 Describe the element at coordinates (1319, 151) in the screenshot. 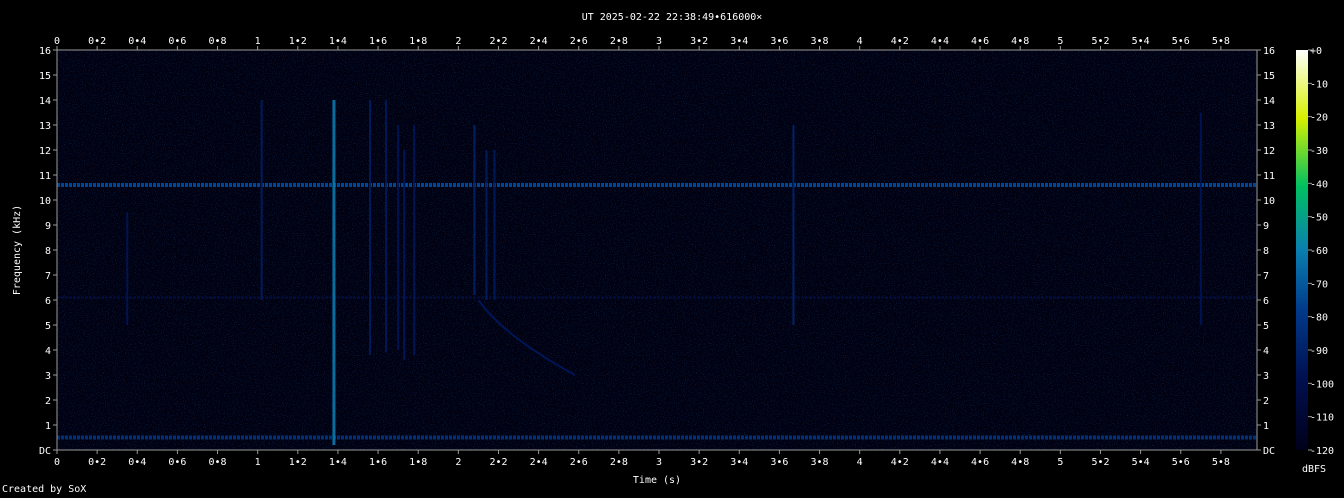

I see `colorbar-tick-label: -30` at that location.